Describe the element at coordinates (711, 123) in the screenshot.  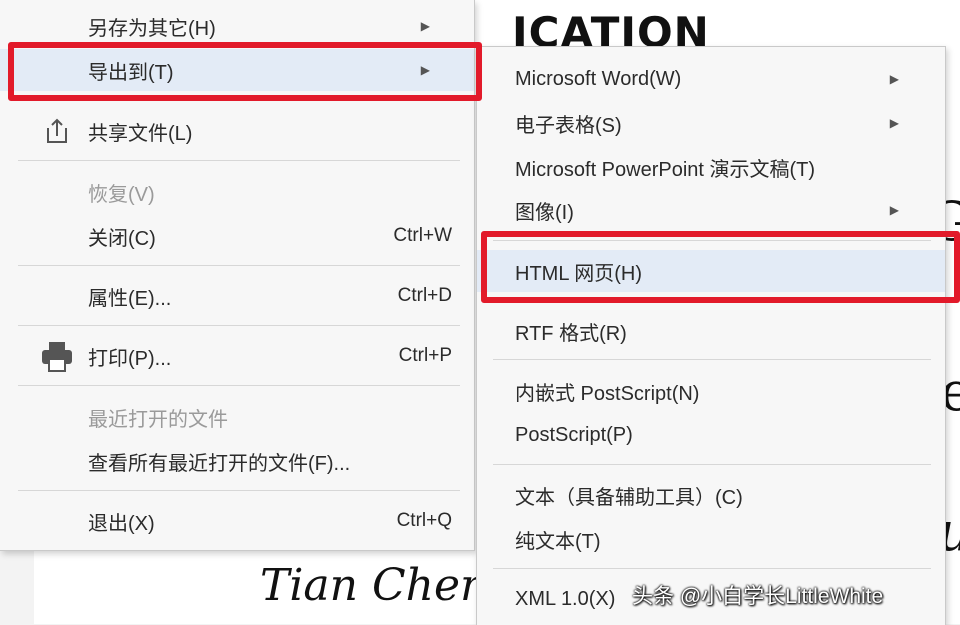
I see `submenu-item-spreadsheet: 电子表格(S) ▶` at that location.